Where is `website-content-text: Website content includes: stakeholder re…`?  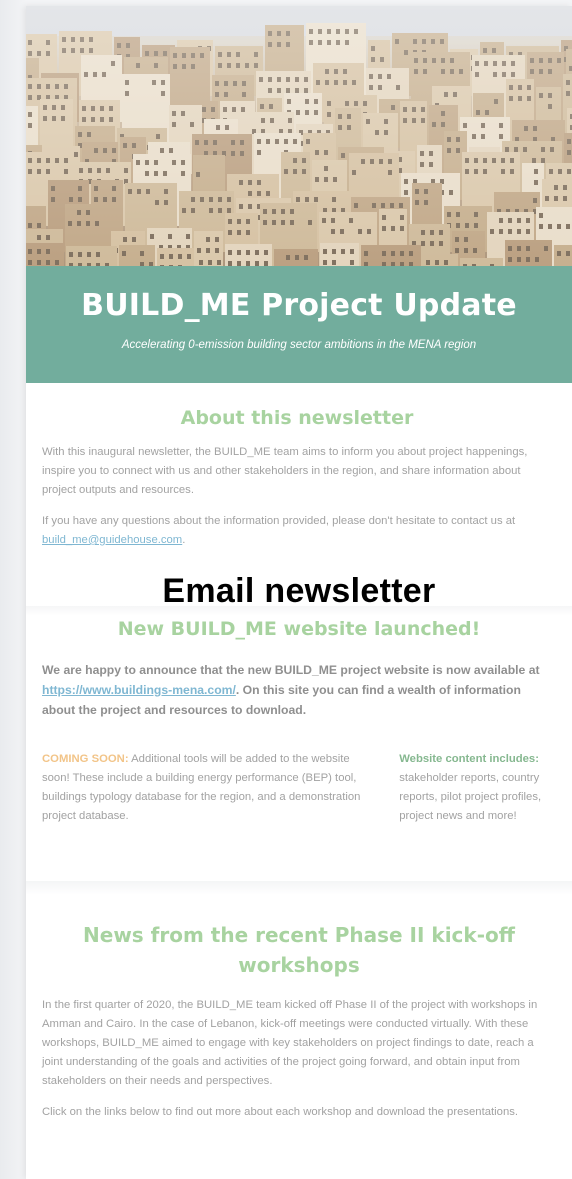 website-content-text: Website content includes: stakeholder re… is located at coordinates (477, 788).